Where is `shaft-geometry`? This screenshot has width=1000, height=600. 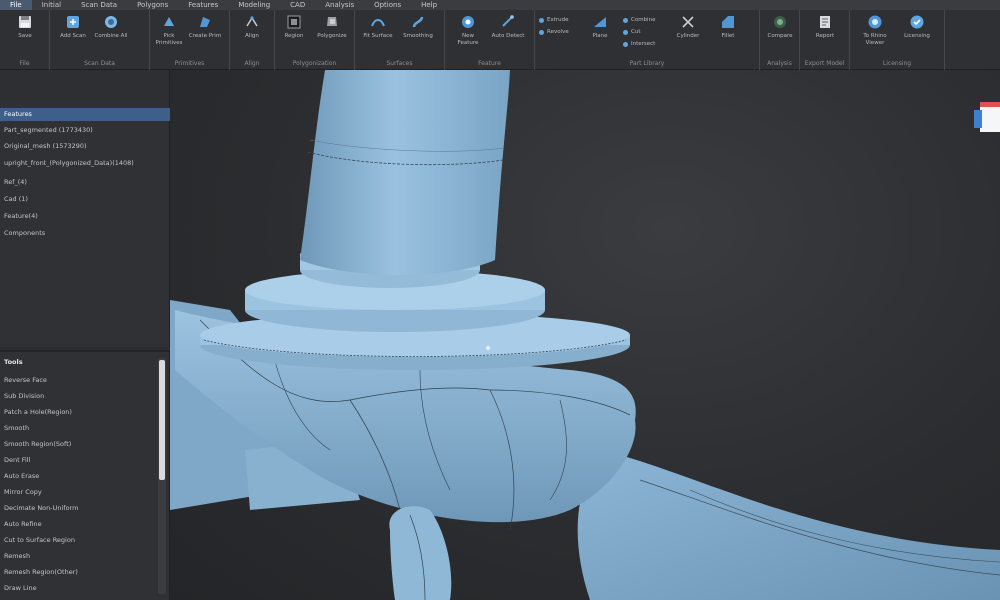
shaft-geometry is located at coordinates (405, 172).